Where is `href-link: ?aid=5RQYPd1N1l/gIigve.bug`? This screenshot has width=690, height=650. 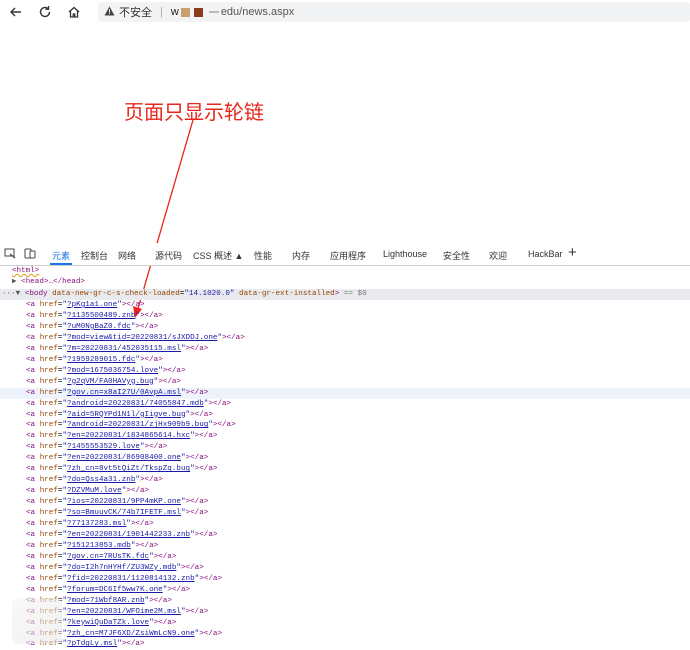 href-link: ?aid=5RQYPd1N1l/gIigve.bug is located at coordinates (126, 415).